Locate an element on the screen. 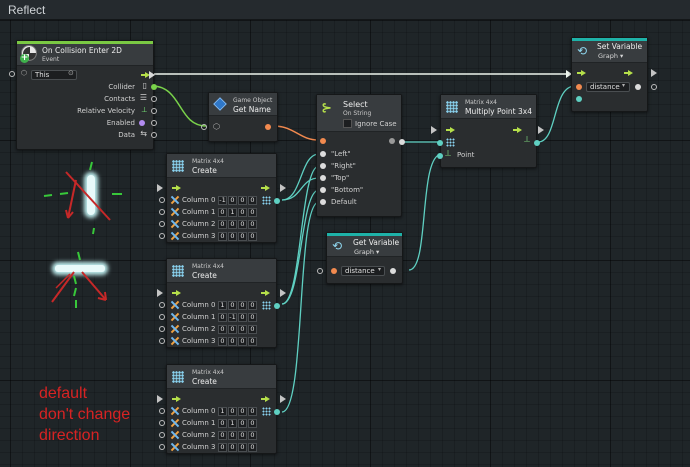 The width and height of the screenshot is (690, 467). multiply-result-port is located at coordinates (537, 143).